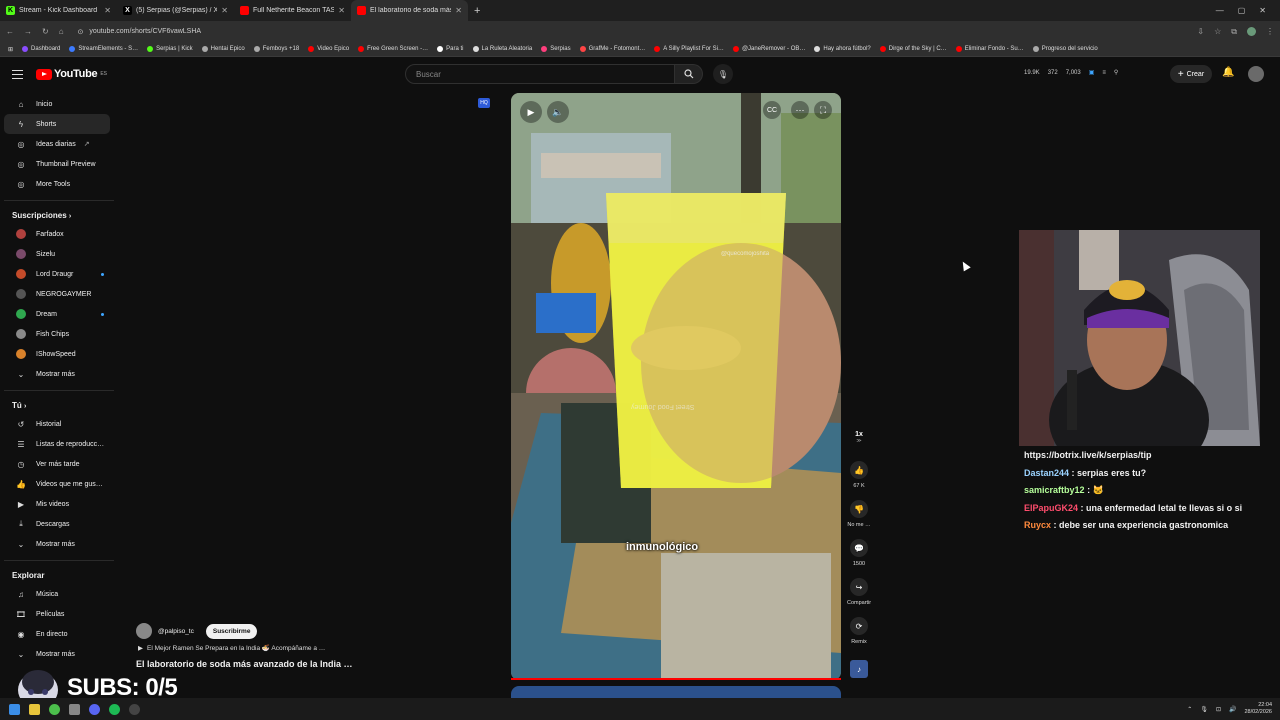 This screenshot has height=720, width=1280. What do you see at coordinates (57, 234) in the screenshot?
I see `sidebar-subscription: Farfadox` at bounding box center [57, 234].